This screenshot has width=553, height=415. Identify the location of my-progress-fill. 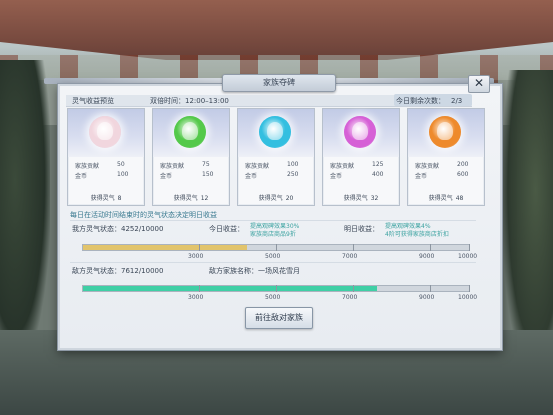
(165, 247).